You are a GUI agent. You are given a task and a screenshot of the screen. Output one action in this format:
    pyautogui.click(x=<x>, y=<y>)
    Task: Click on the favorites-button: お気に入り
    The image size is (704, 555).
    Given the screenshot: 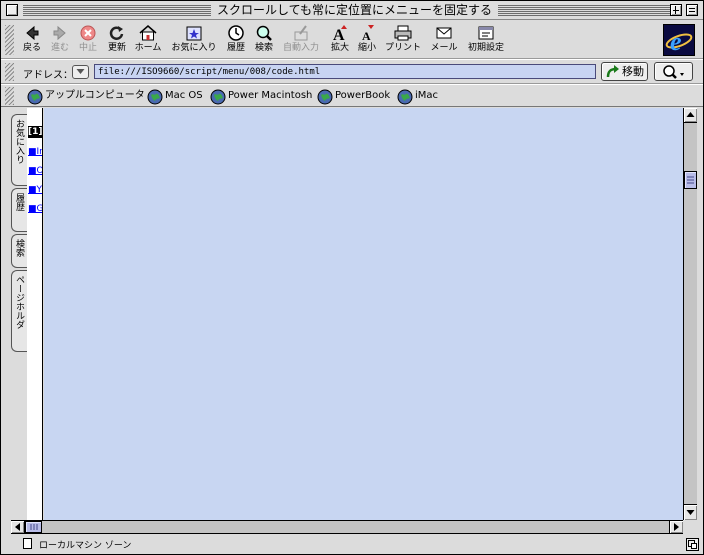 What is the action you would take?
    pyautogui.click(x=194, y=39)
    